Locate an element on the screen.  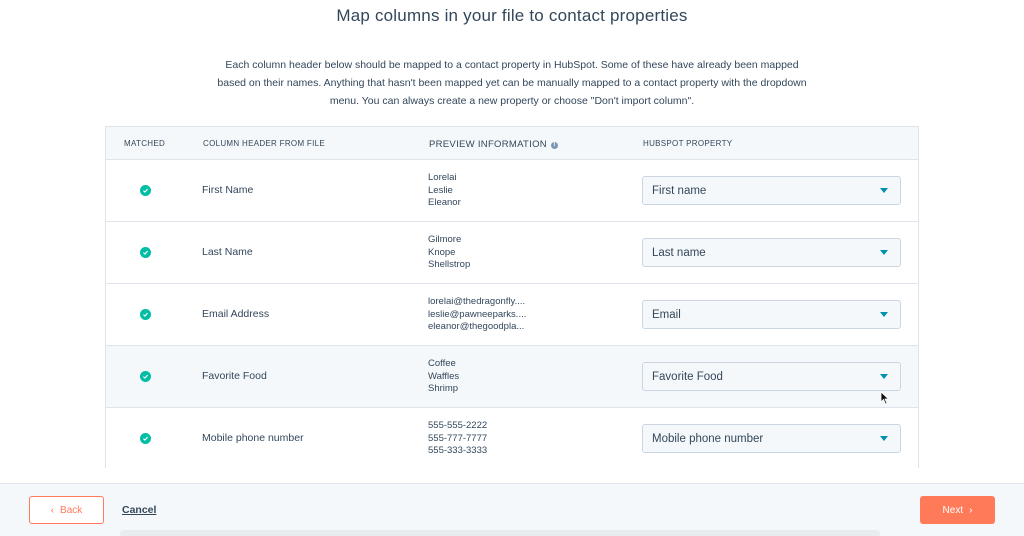
header-matched-label: MATCHED is located at coordinates (145, 143).